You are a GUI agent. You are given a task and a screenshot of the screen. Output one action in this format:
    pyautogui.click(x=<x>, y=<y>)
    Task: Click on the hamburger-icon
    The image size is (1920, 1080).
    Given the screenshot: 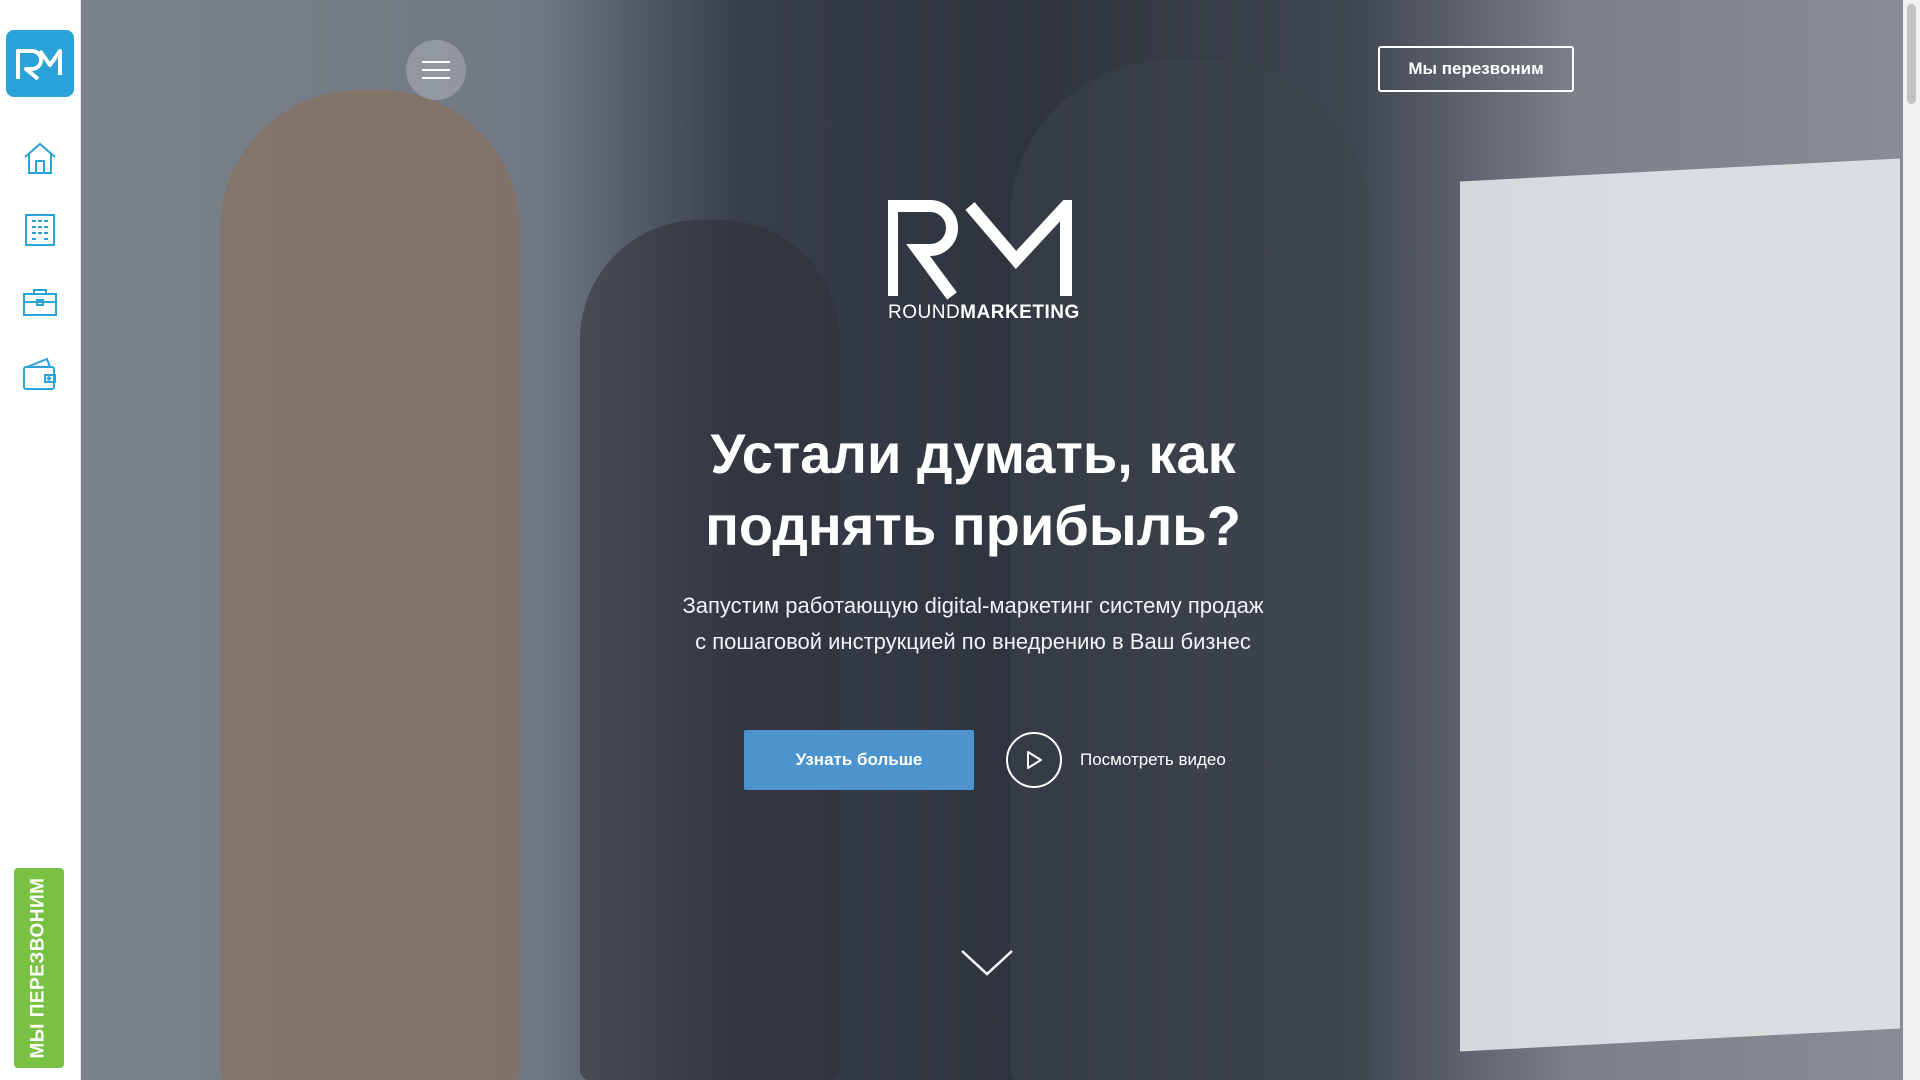 What is the action you would take?
    pyautogui.click(x=436, y=70)
    